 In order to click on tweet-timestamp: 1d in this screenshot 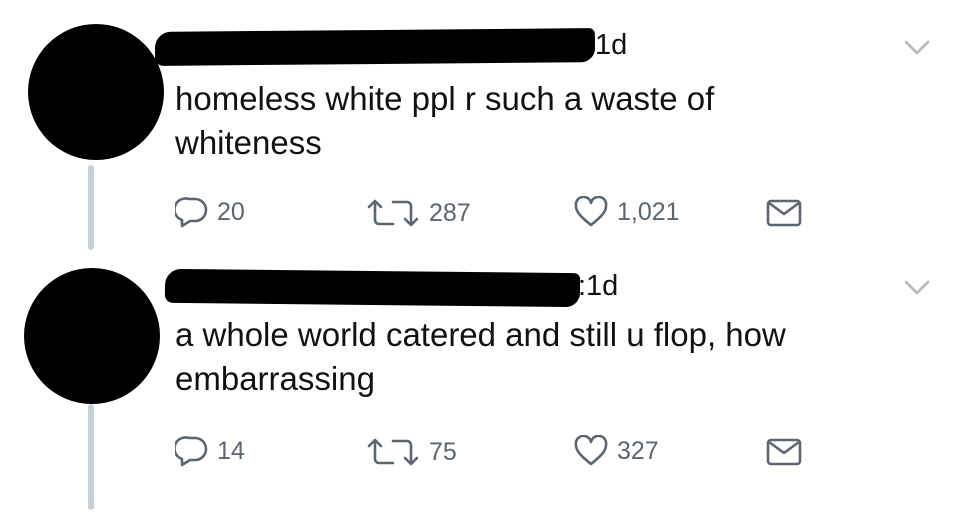, I will do `click(611, 45)`.